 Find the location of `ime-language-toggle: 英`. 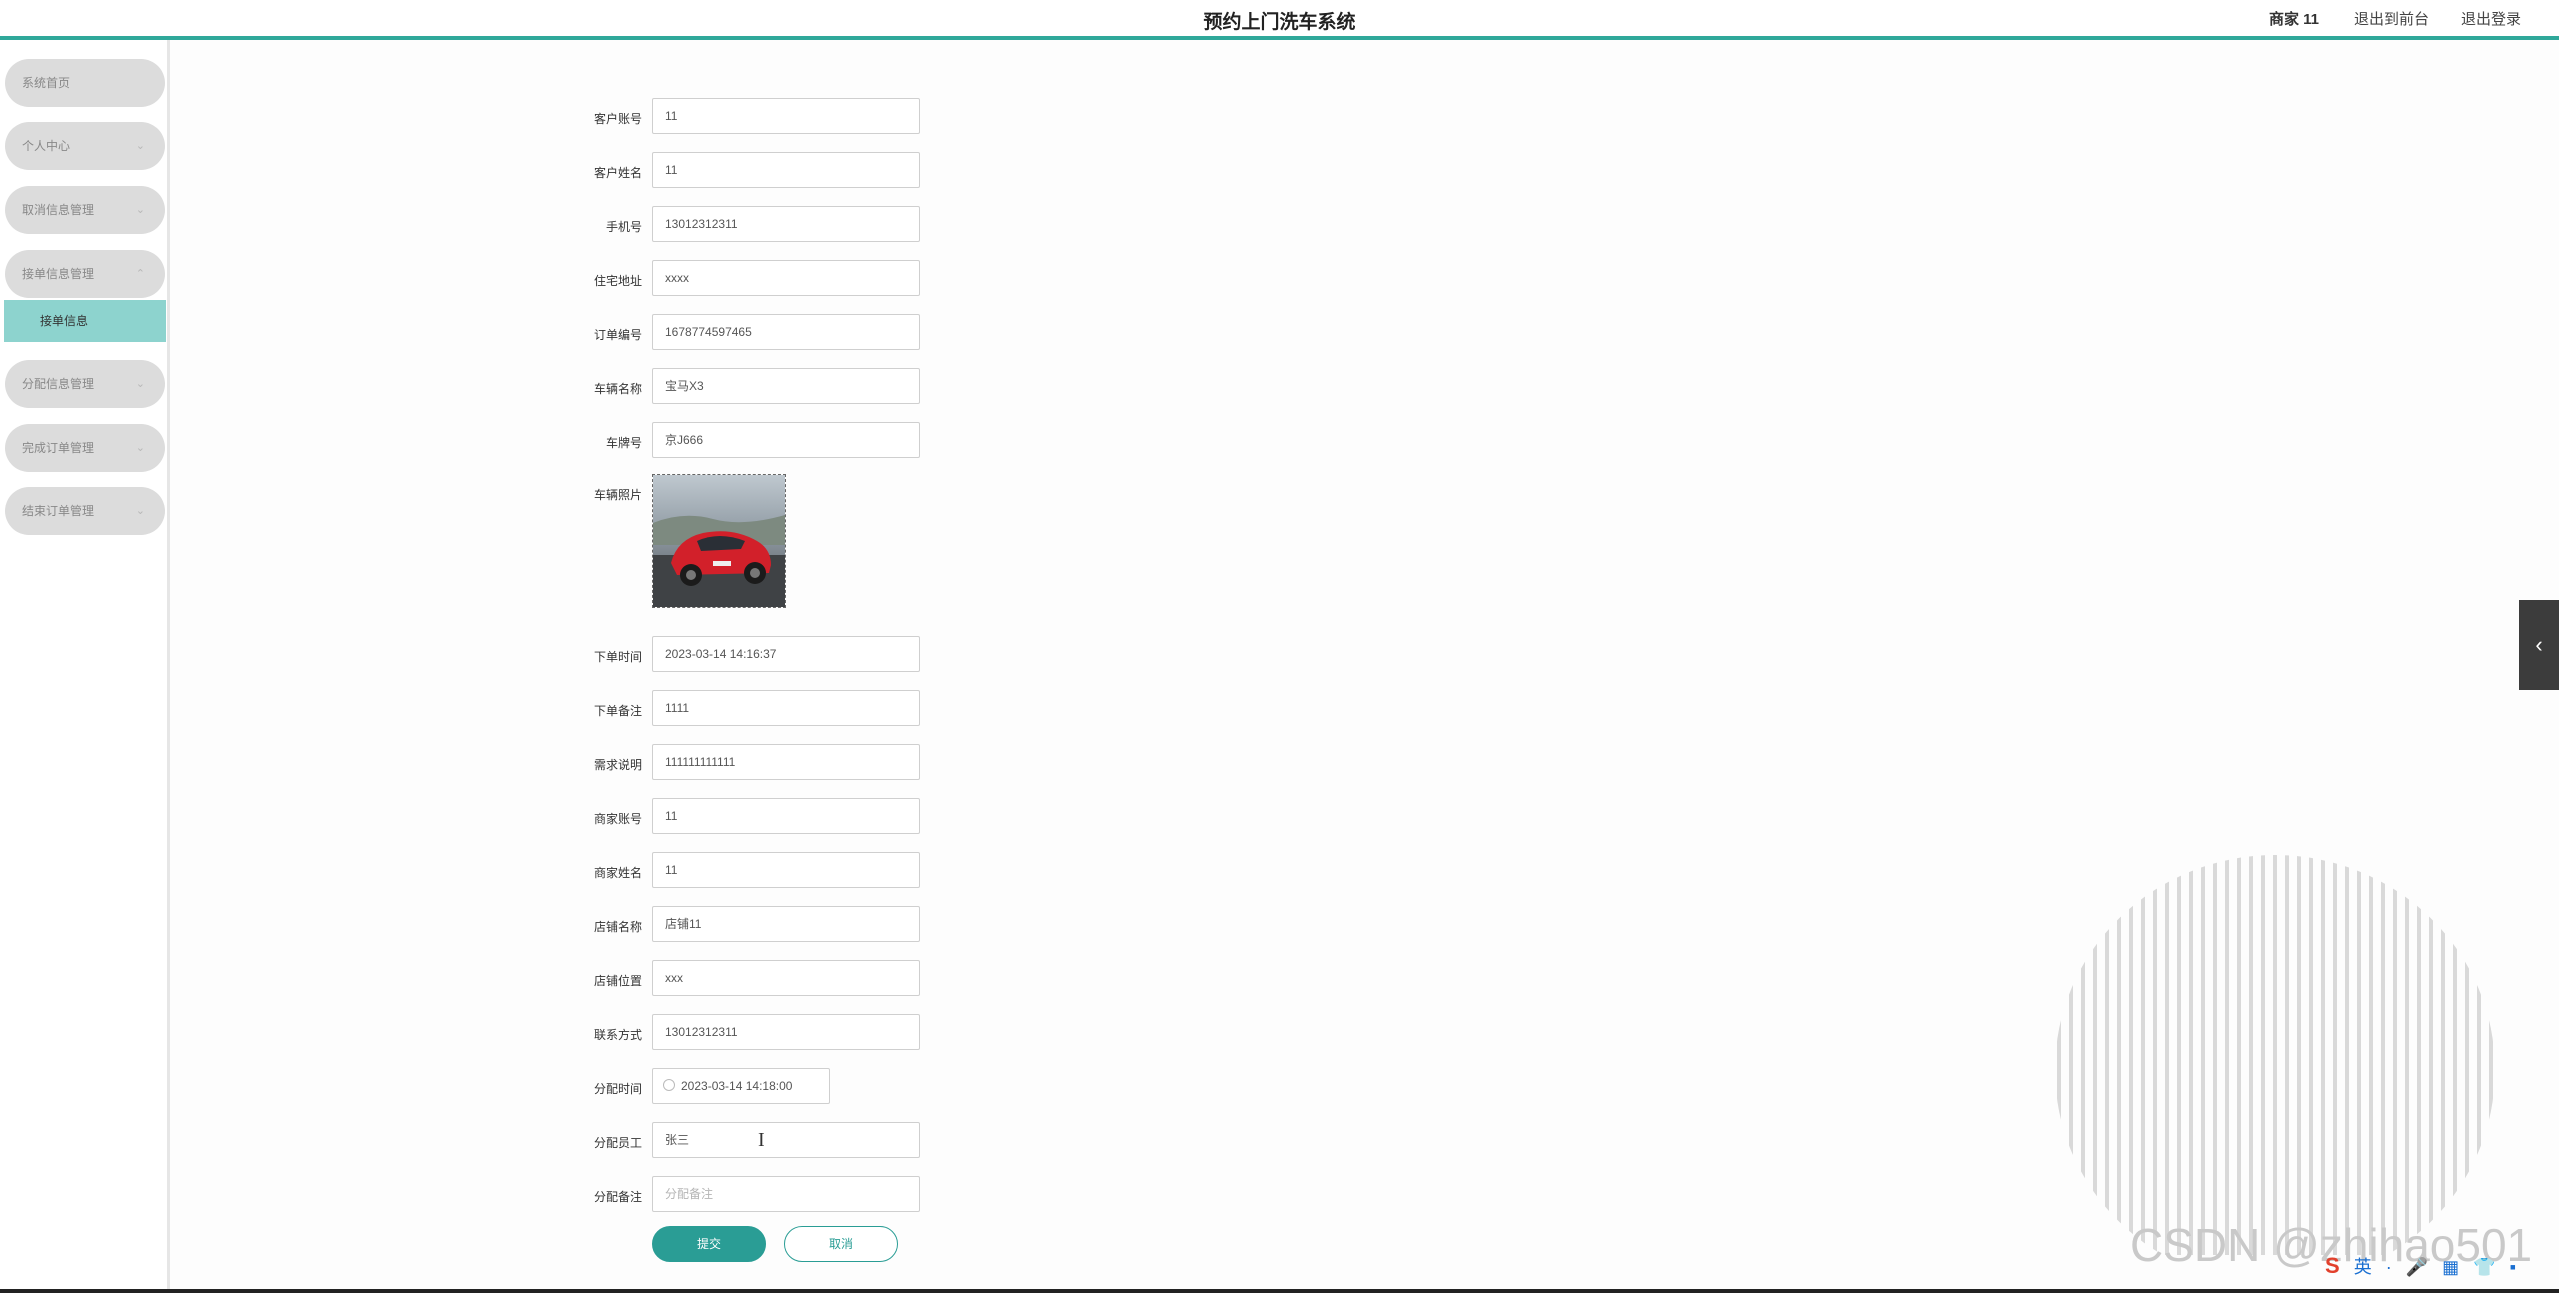

ime-language-toggle: 英 is located at coordinates (2363, 1267).